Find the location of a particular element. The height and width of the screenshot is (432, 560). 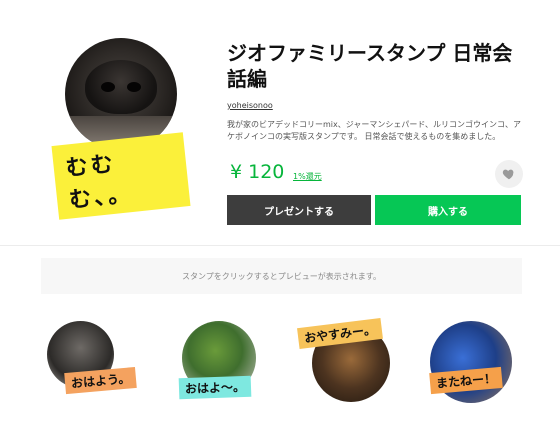

like-button is located at coordinates (509, 174).